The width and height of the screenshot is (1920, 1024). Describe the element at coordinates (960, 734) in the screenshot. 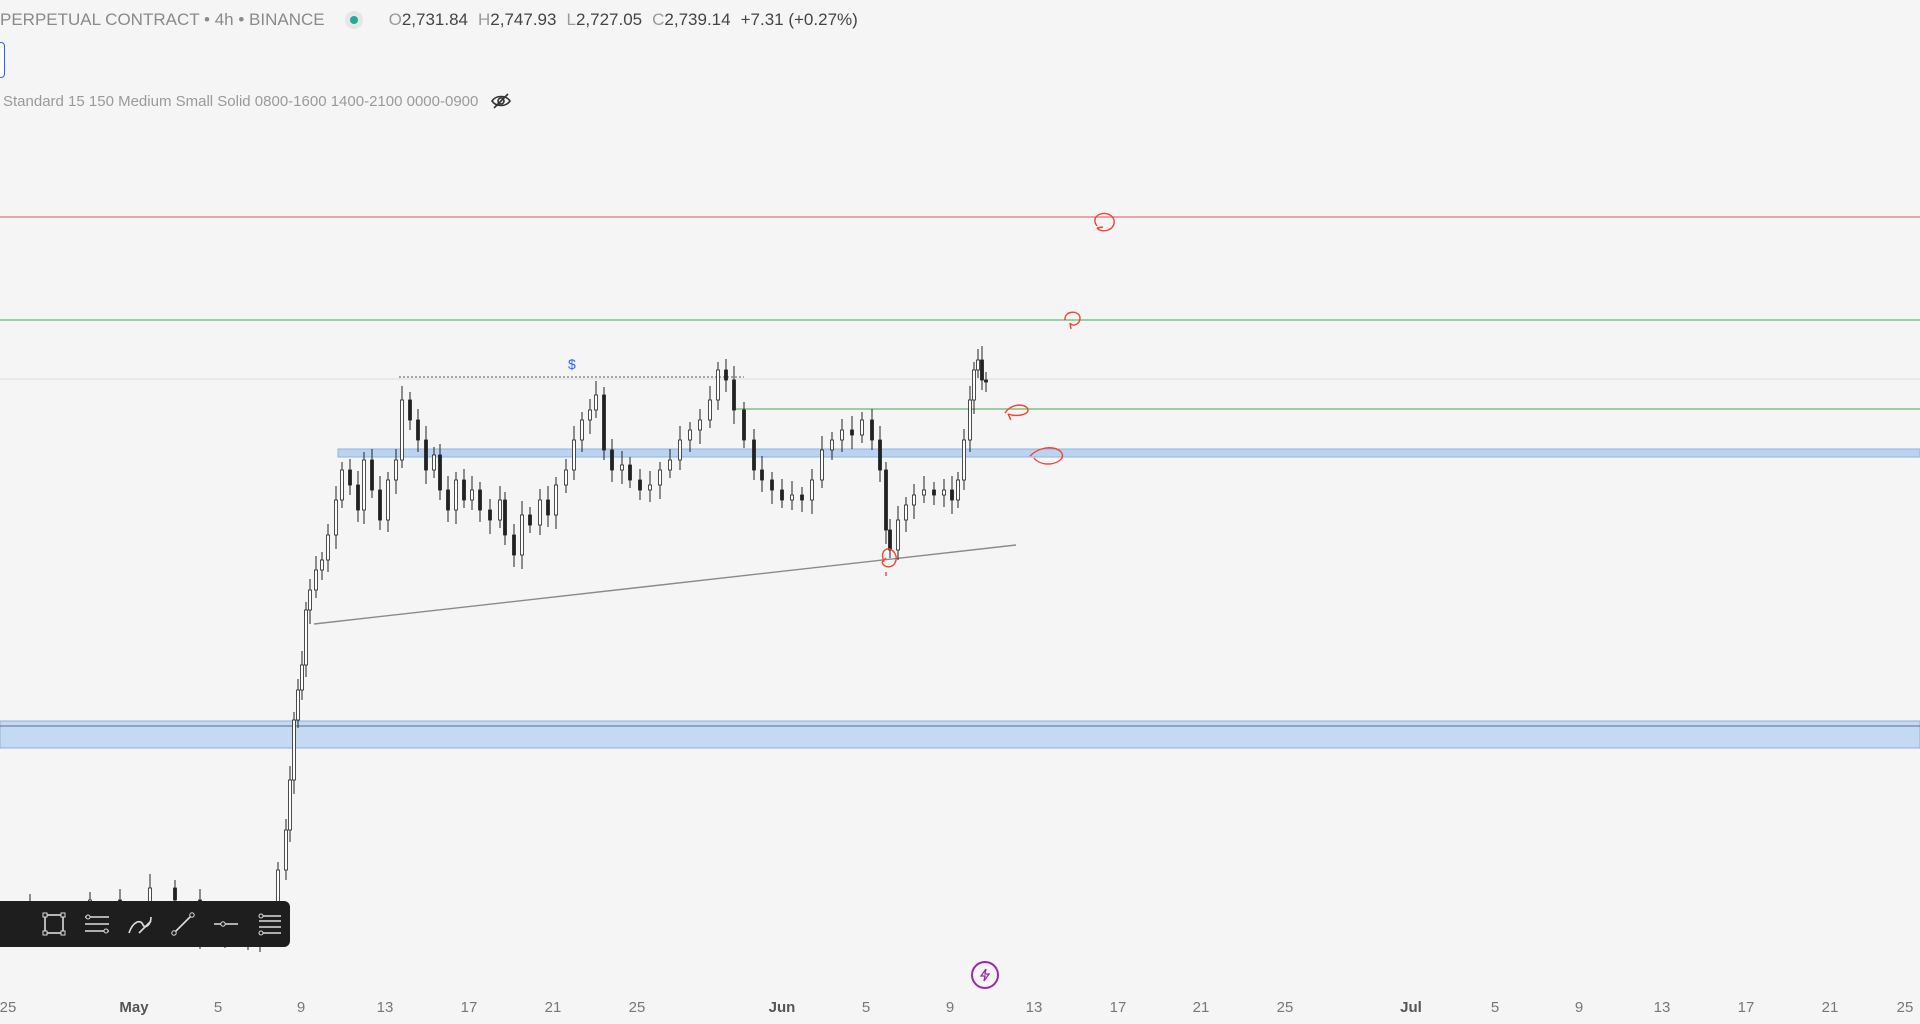

I see `blue-zone-lower` at that location.